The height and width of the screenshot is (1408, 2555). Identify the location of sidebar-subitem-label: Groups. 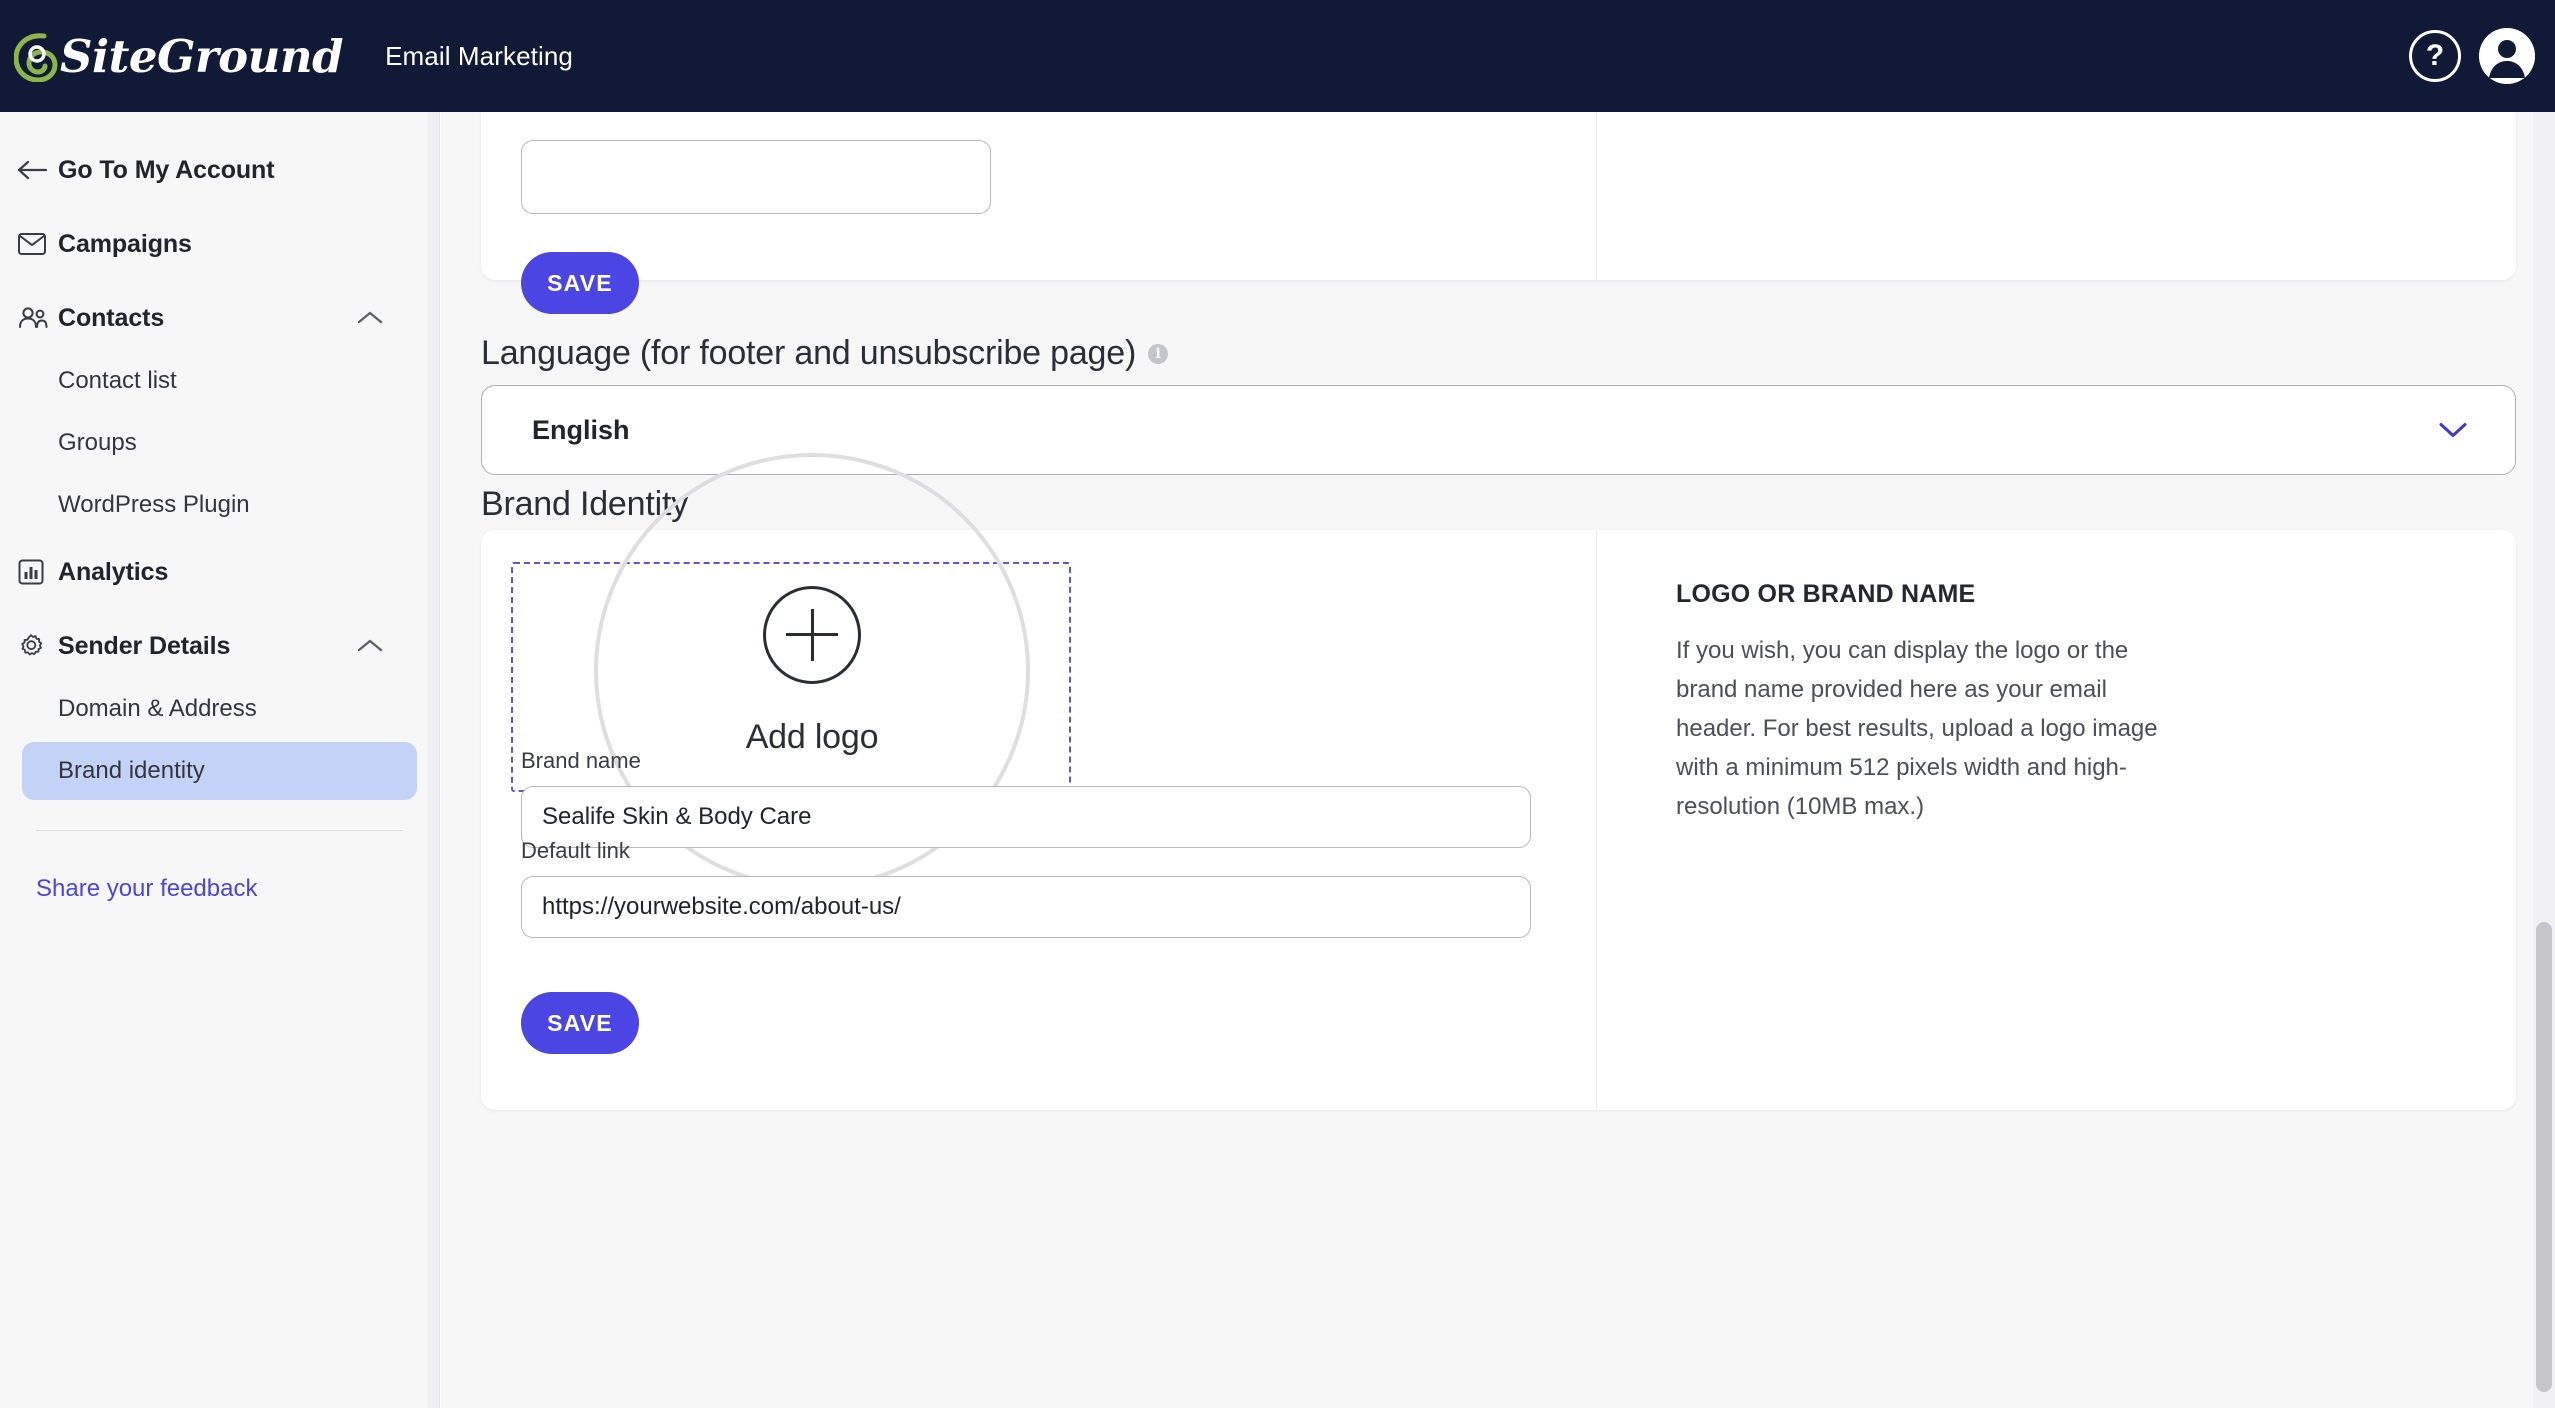
(97, 442).